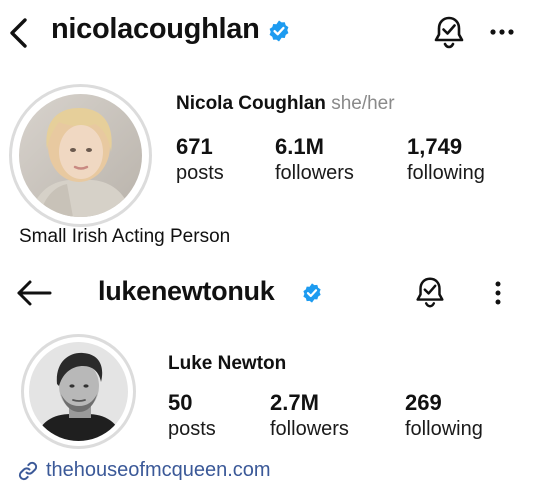  I want to click on posts-count: 50, so click(180, 403).